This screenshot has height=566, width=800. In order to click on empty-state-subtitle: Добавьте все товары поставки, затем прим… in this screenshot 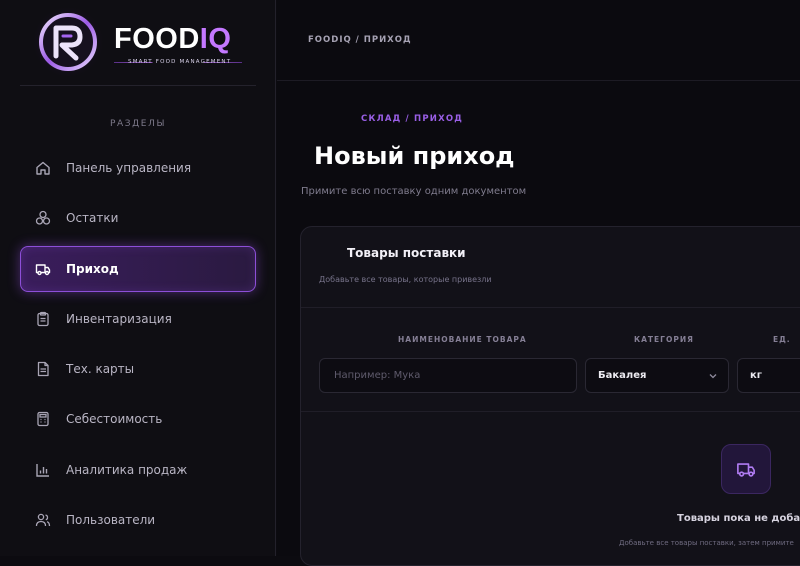, I will do `click(706, 543)`.